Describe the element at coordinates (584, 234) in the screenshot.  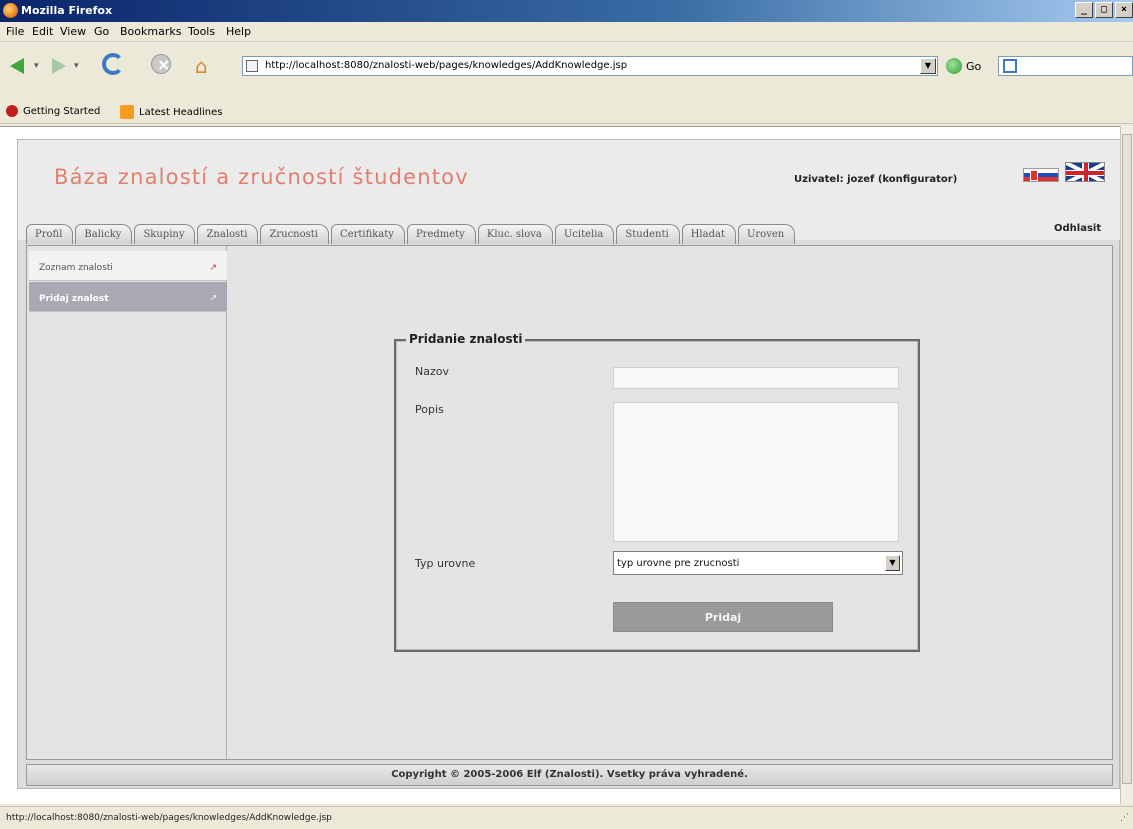
I see `tab-ucitelia: Ucitelia` at that location.